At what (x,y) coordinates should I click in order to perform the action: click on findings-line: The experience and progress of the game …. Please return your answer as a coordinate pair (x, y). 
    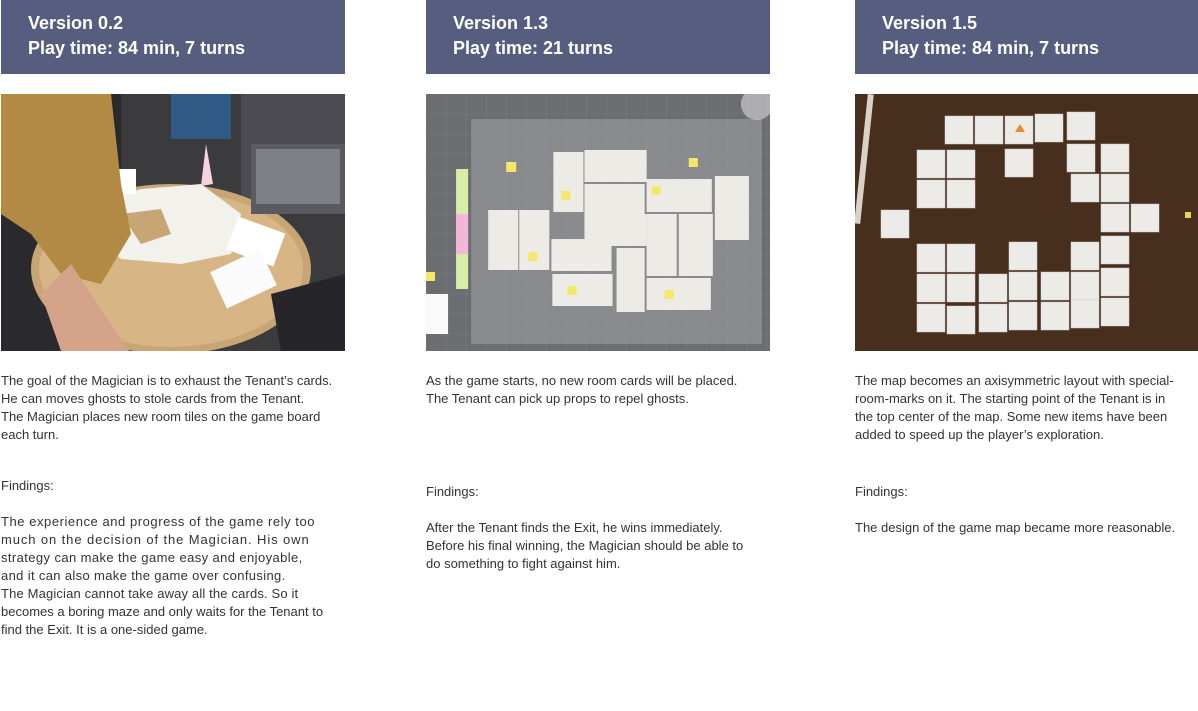
    Looking at the image, I should click on (158, 521).